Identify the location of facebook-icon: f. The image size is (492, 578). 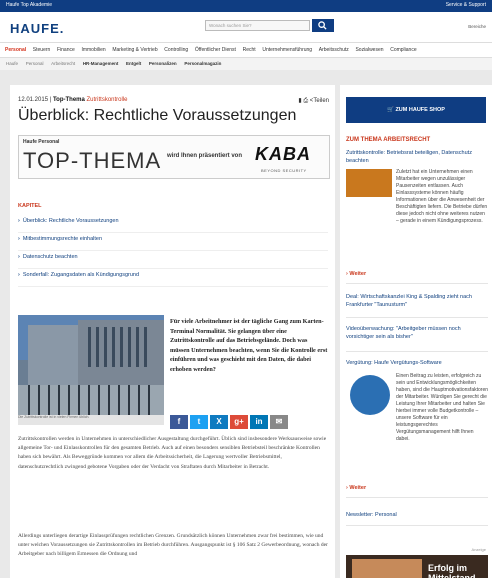
(179, 422).